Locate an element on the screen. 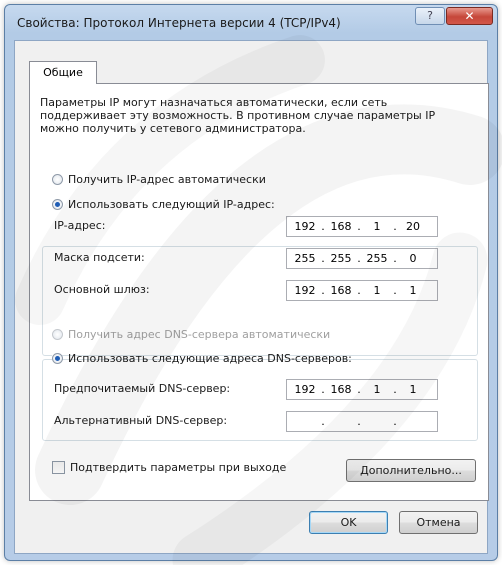 Image resolution: width=502 pixels, height=565 pixels. radio-ip-manual: Использовать следующий IP-адрес: is located at coordinates (163, 205).